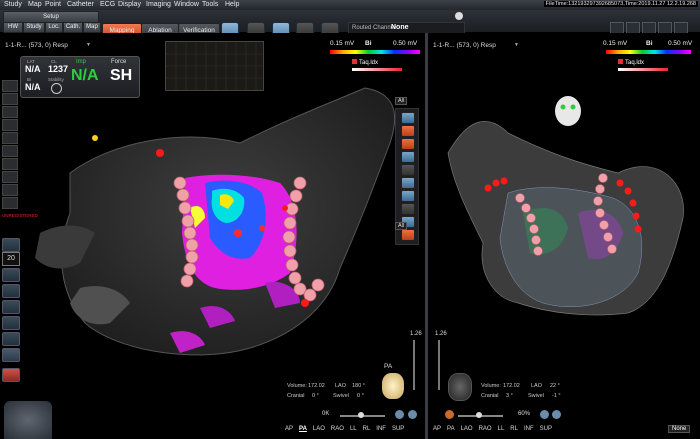 The width and height of the screenshot is (700, 439). I want to click on layer-icon, so click(11, 307).